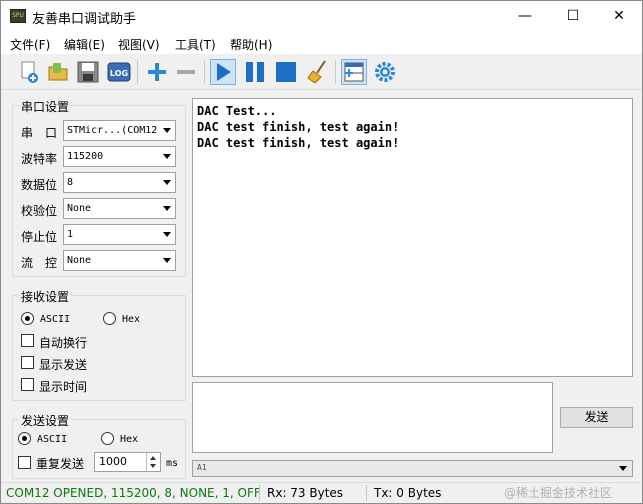 The width and height of the screenshot is (643, 504). Describe the element at coordinates (79, 208) in the screenshot. I see `parity-value: None` at that location.